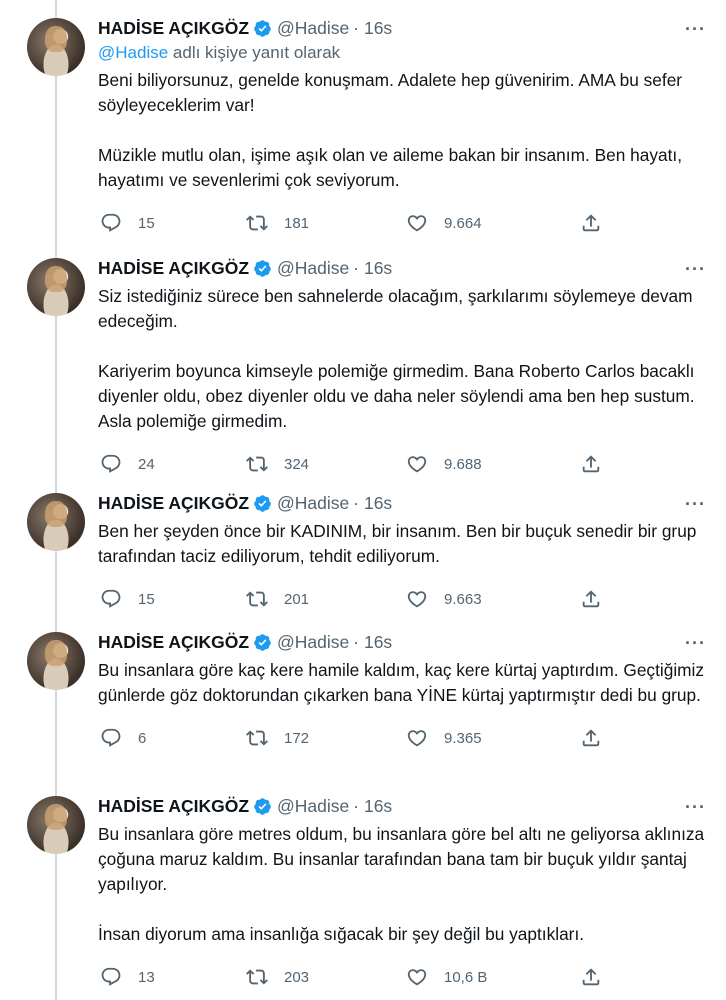 The width and height of the screenshot is (726, 1000). I want to click on like-button: 9.664, so click(444, 223).